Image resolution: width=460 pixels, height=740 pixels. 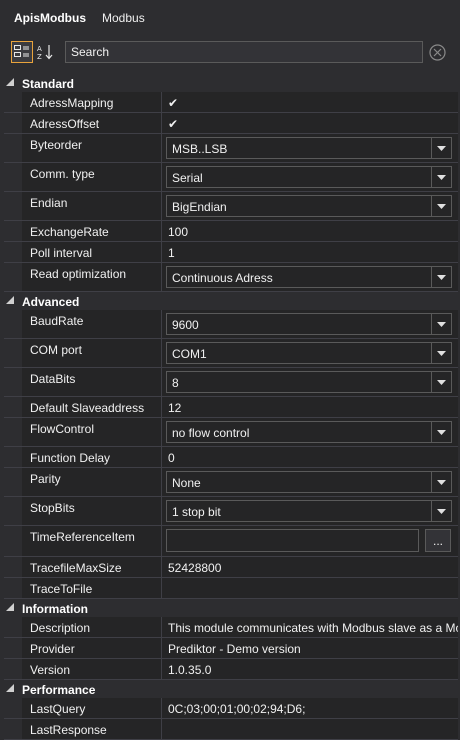 I want to click on property-row-byteorder: Byteorder MSB..LSB, so click(x=231, y=148).